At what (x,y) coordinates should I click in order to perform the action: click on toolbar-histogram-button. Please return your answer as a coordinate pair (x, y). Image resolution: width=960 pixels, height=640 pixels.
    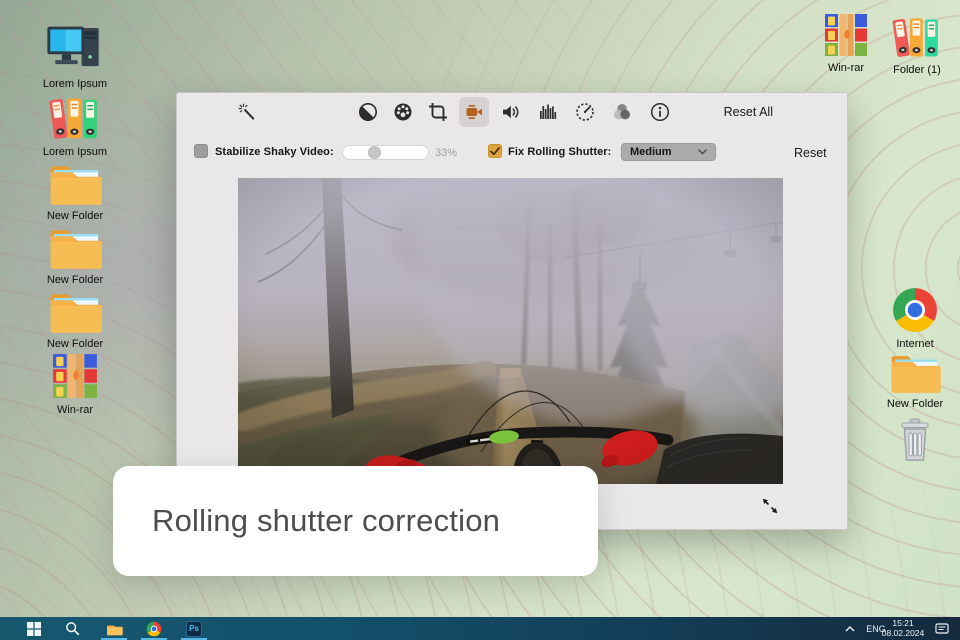
    Looking at the image, I should click on (548, 112).